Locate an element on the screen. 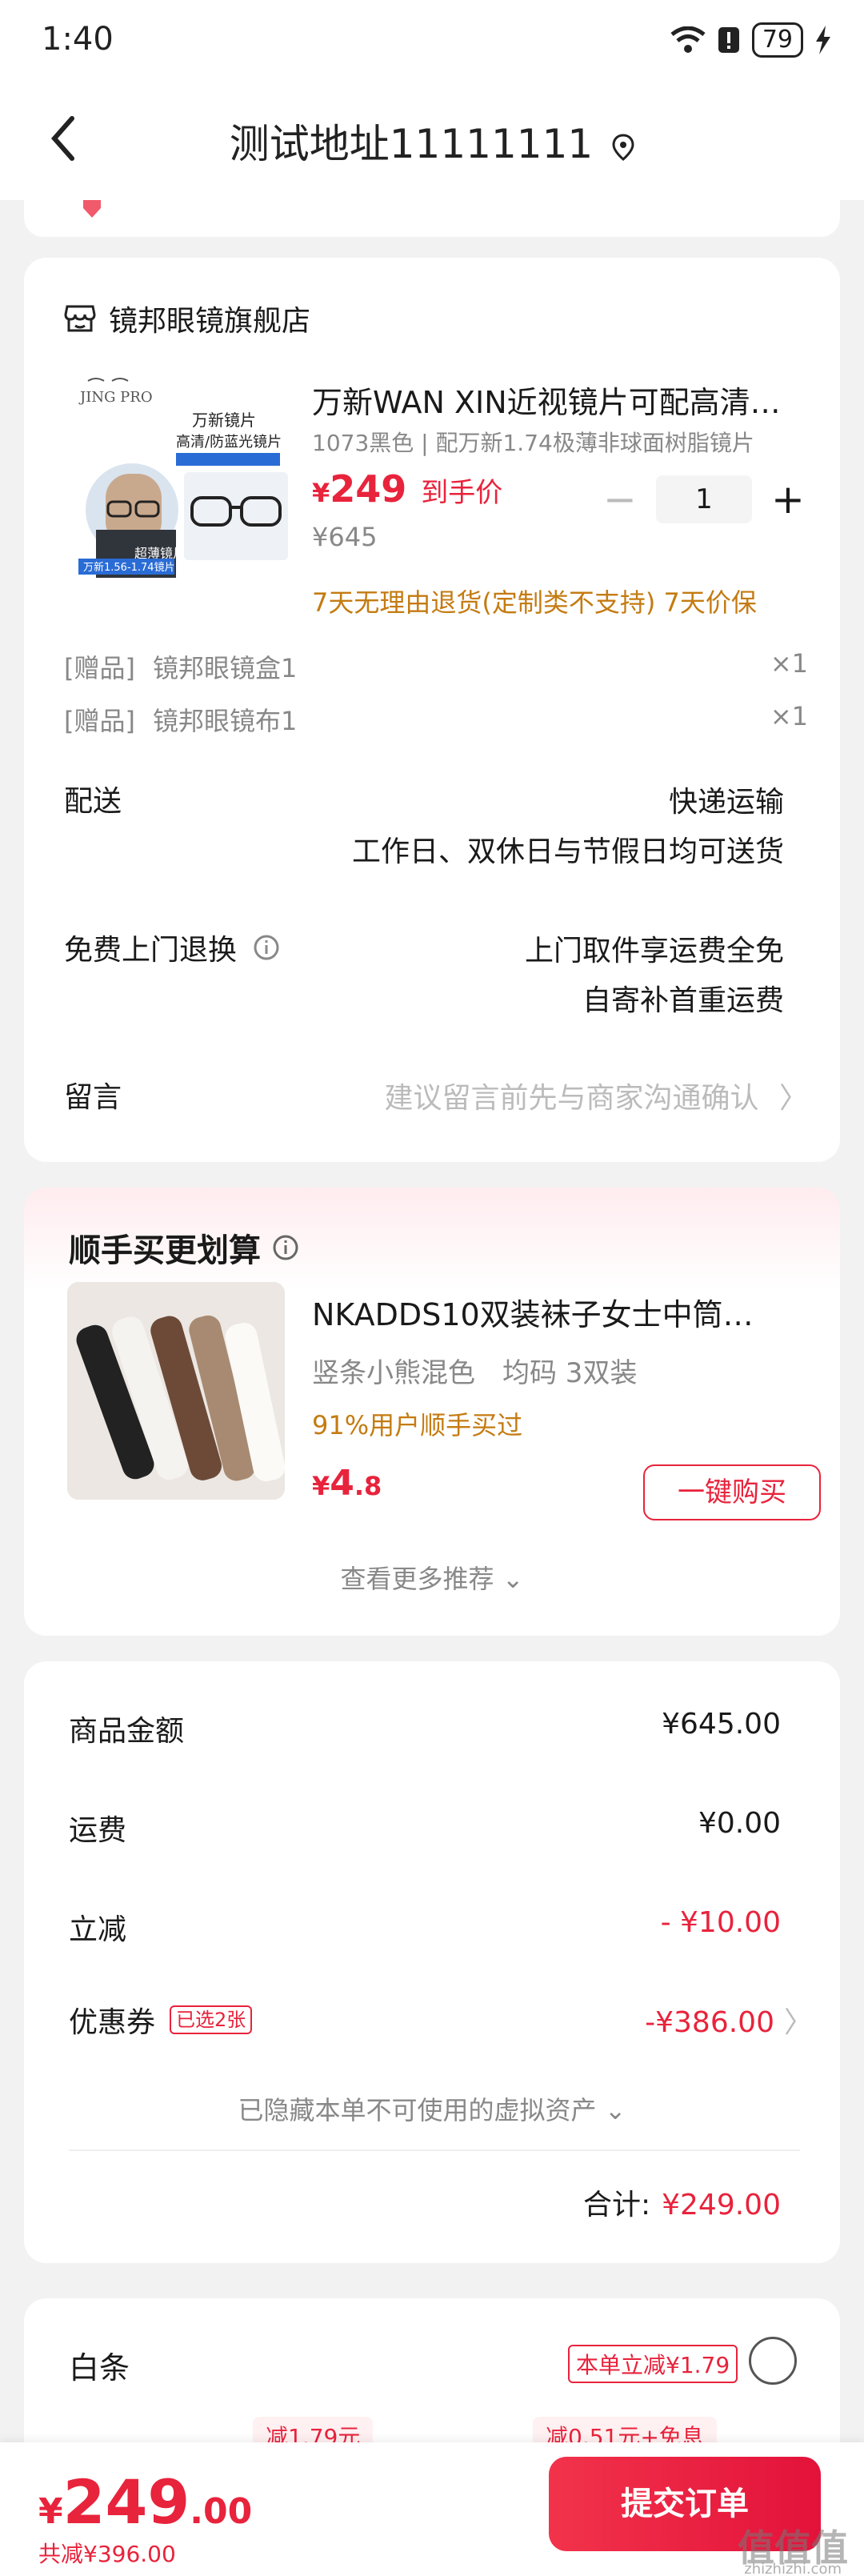 Image resolution: width=864 pixels, height=2576 pixels. message-label: 留言 is located at coordinates (93, 1097).